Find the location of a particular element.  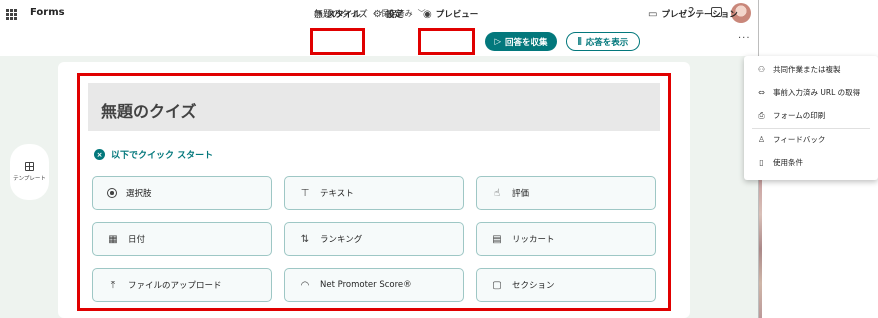

settings-button: ⚙ 設定 is located at coordinates (388, 14).